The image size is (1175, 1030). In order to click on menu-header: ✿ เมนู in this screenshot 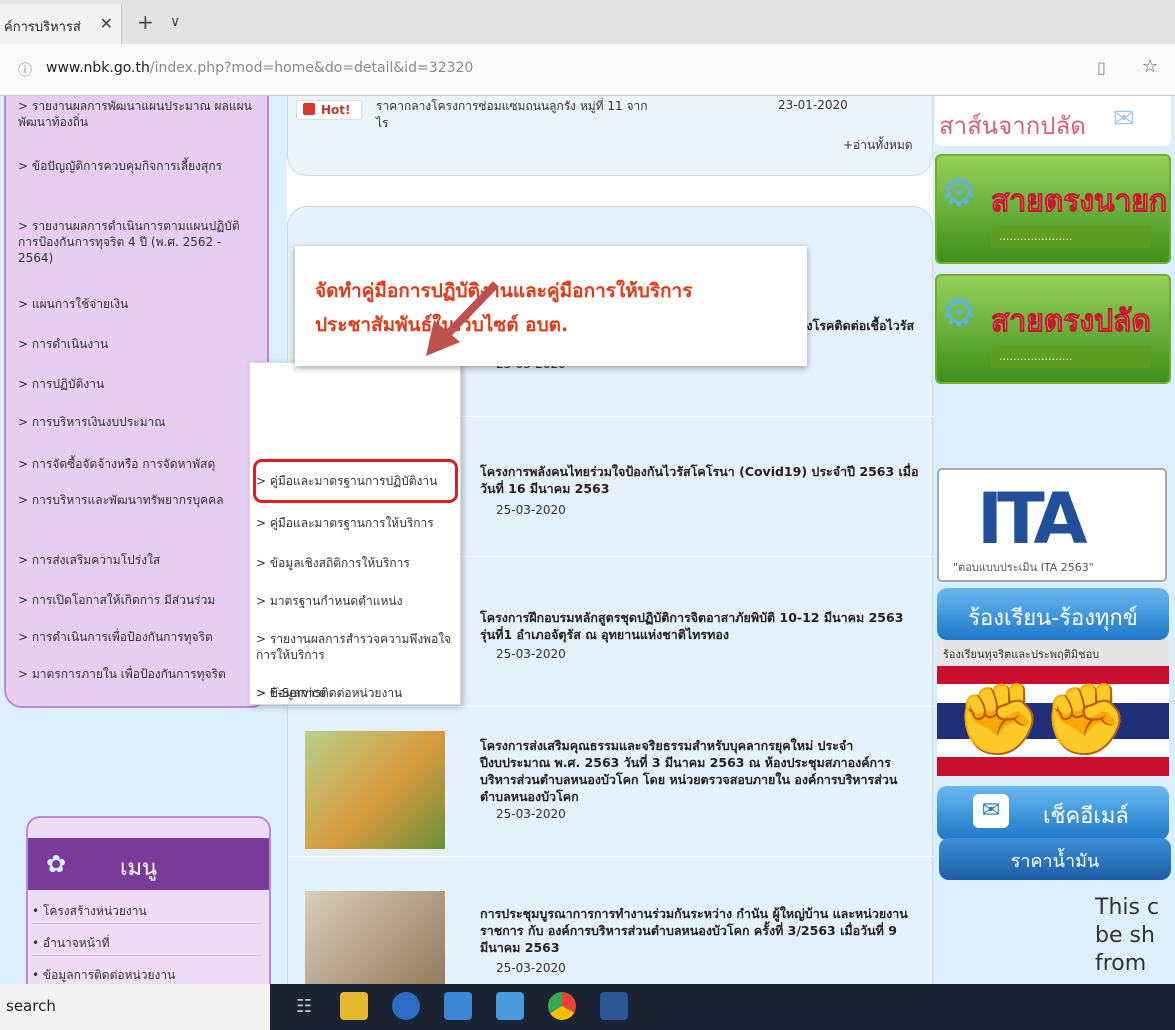, I will do `click(148, 864)`.